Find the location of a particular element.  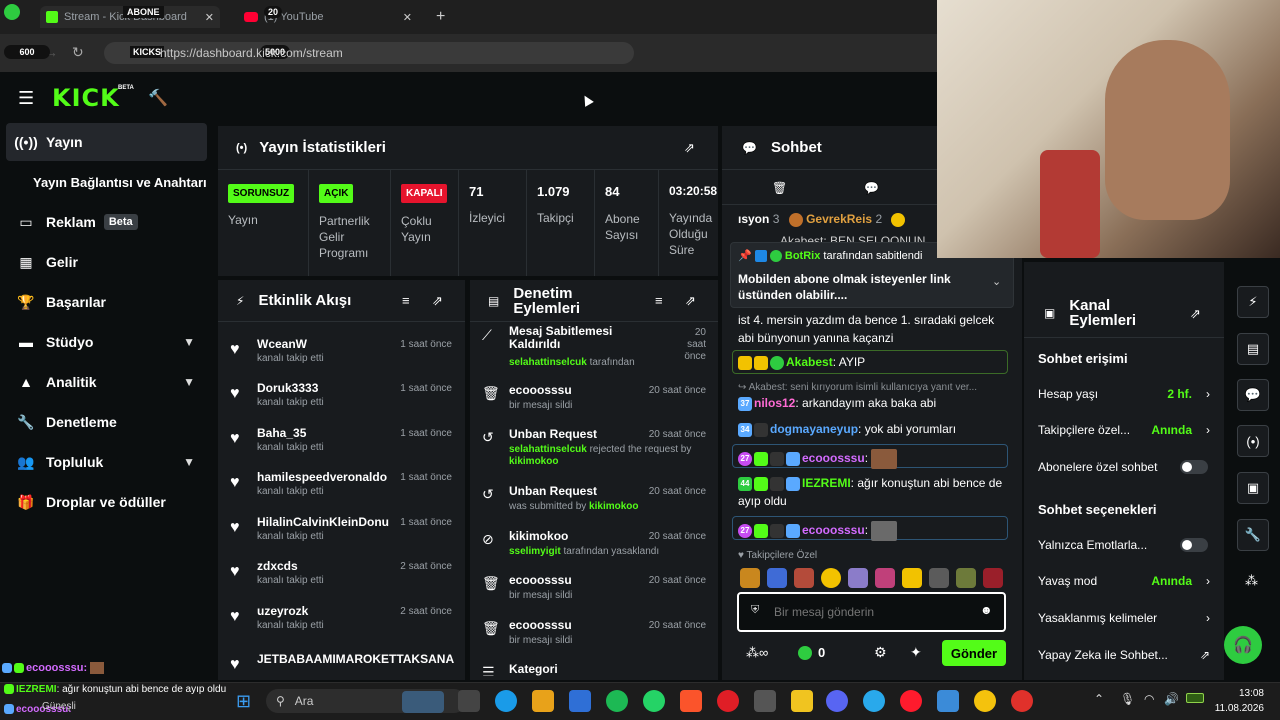

profile-icon is located at coordinates (12, 12).